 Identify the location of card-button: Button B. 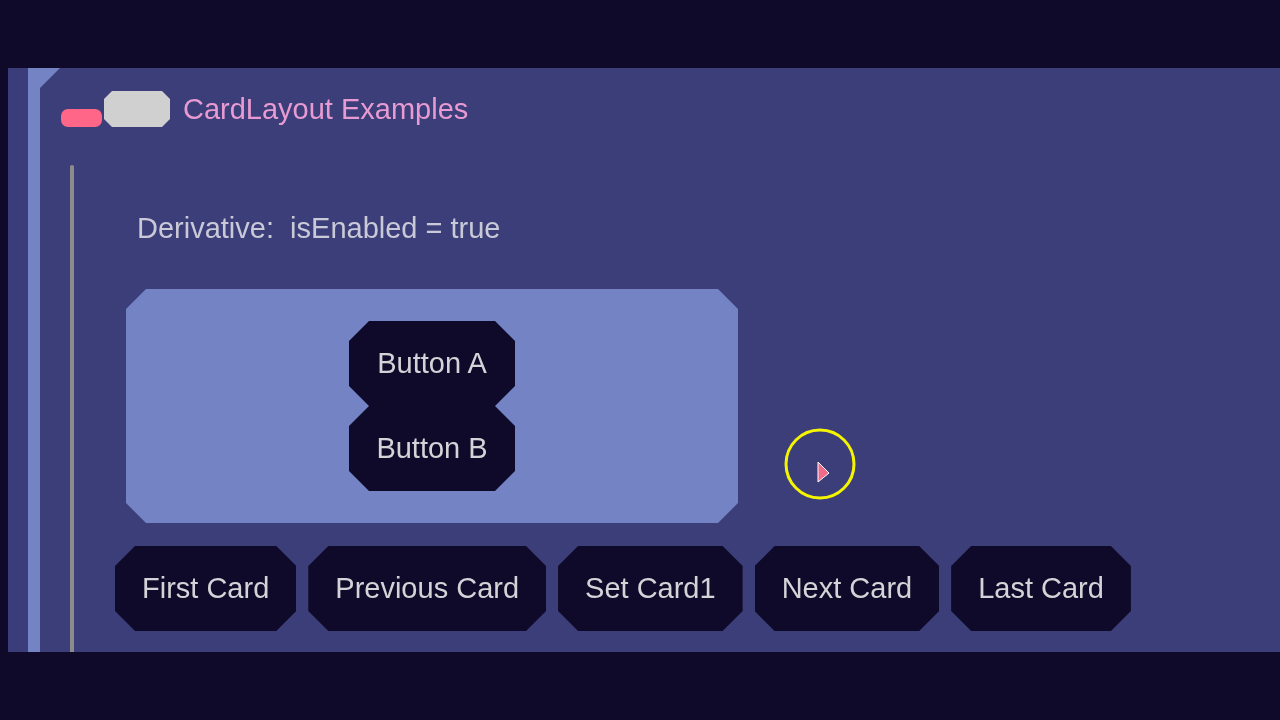
(432, 448).